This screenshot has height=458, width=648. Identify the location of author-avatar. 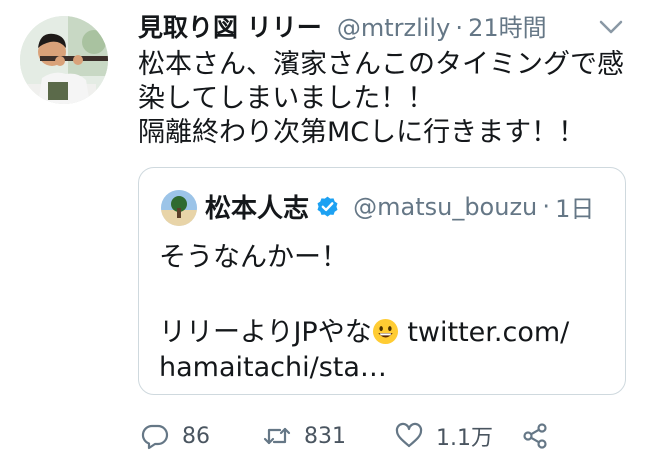
(64, 60).